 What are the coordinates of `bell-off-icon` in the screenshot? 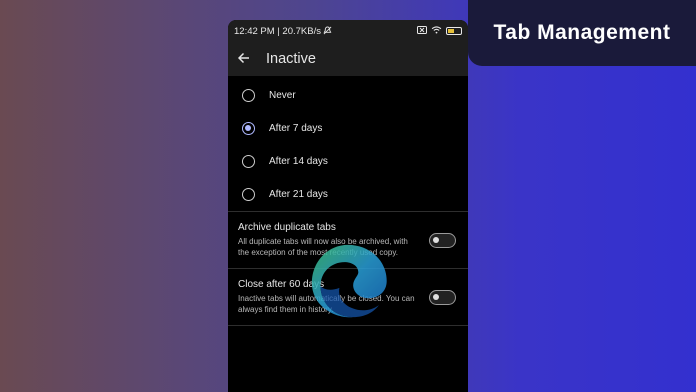 It's located at (327, 31).